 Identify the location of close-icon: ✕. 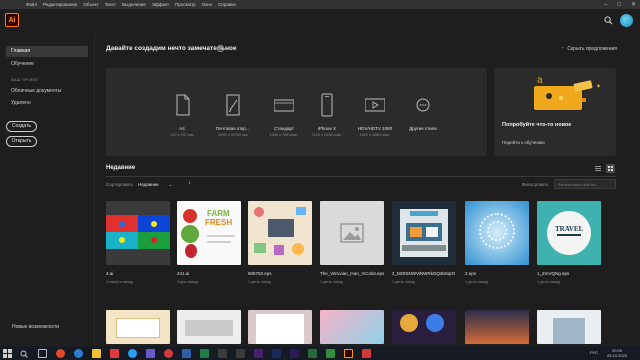
(633, 4).